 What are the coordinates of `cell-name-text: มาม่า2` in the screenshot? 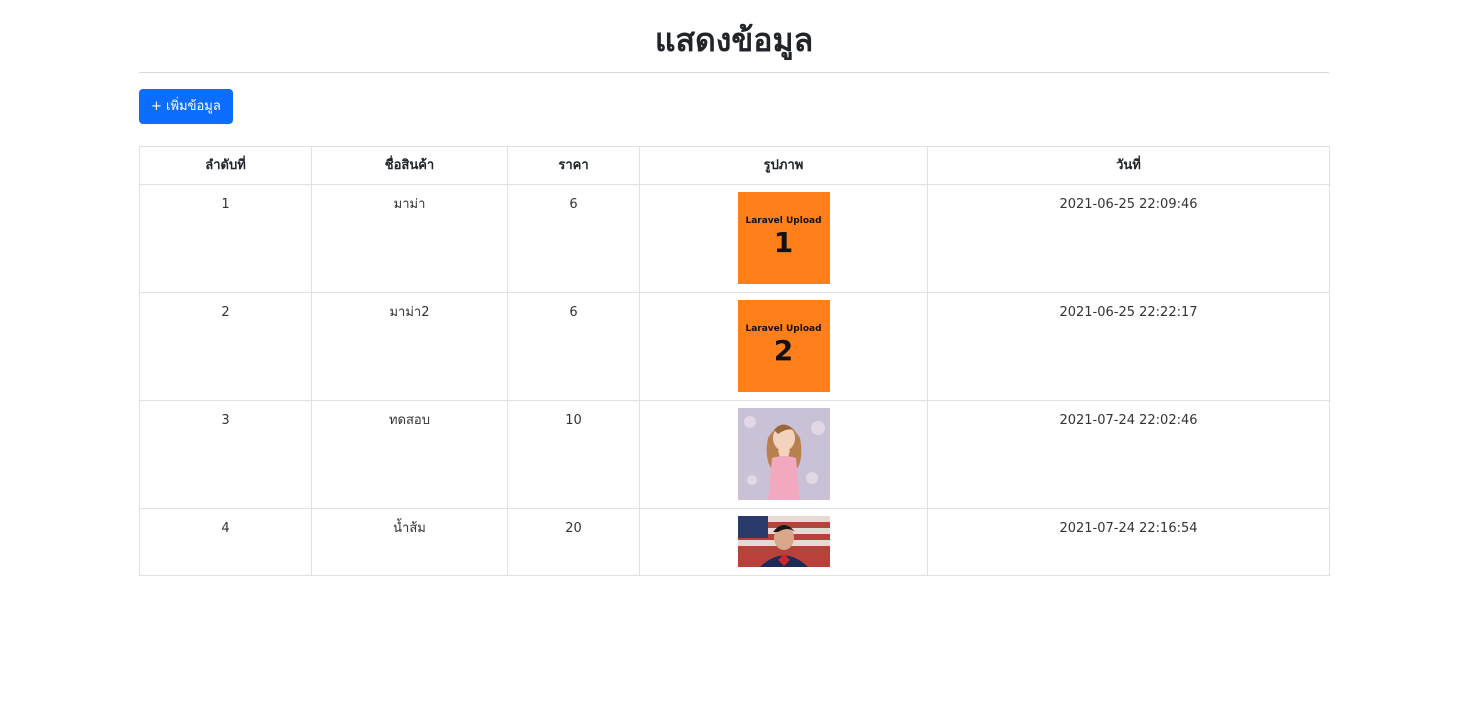 It's located at (409, 312).